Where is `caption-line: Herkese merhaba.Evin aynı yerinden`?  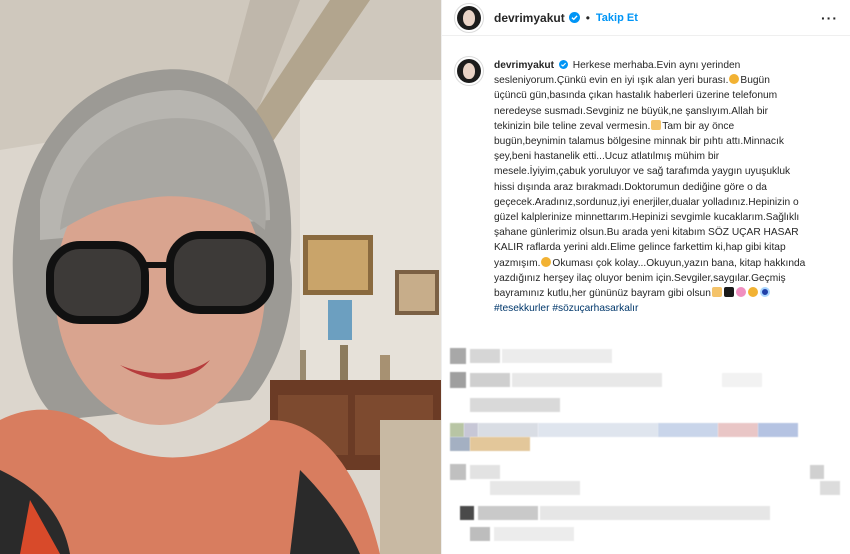 caption-line: Herkese merhaba.Evin aynı yerinden is located at coordinates (656, 65).